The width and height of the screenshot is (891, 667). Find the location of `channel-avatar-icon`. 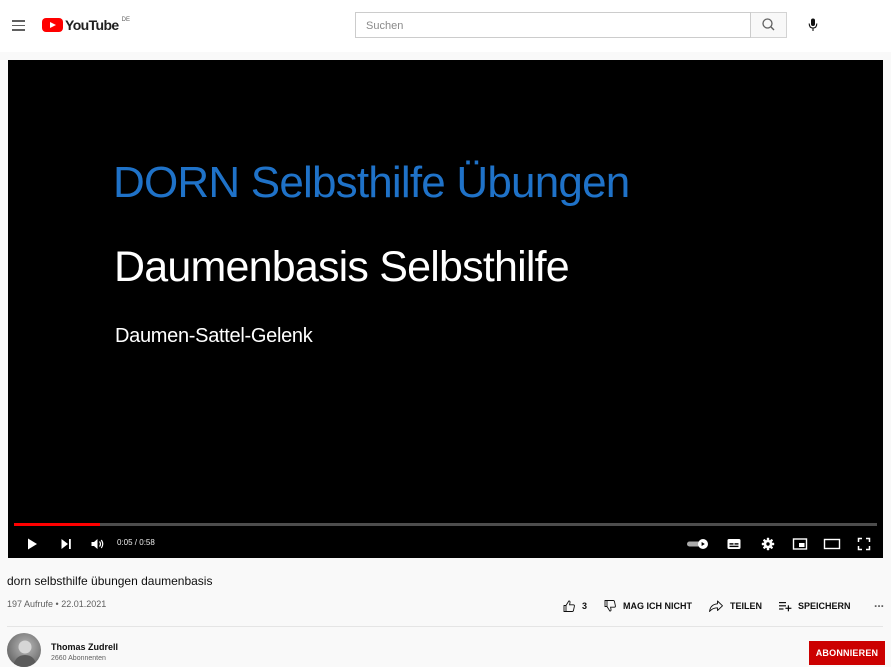

channel-avatar-icon is located at coordinates (25, 653).